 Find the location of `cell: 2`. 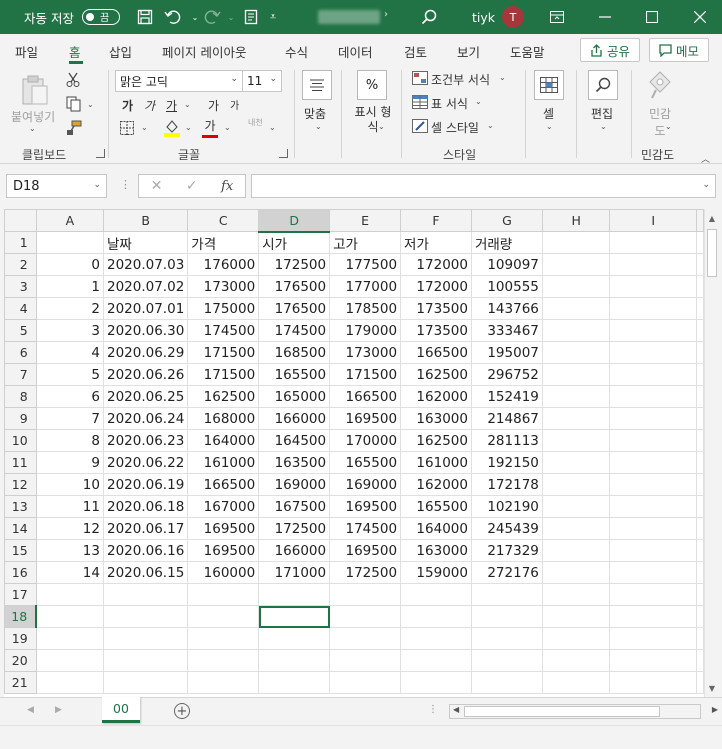

cell: 2 is located at coordinates (69, 308).